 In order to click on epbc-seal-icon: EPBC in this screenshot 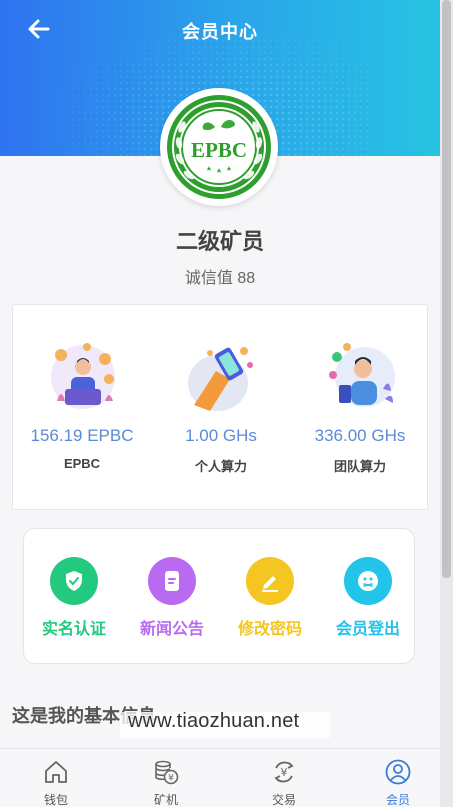, I will do `click(219, 147)`.